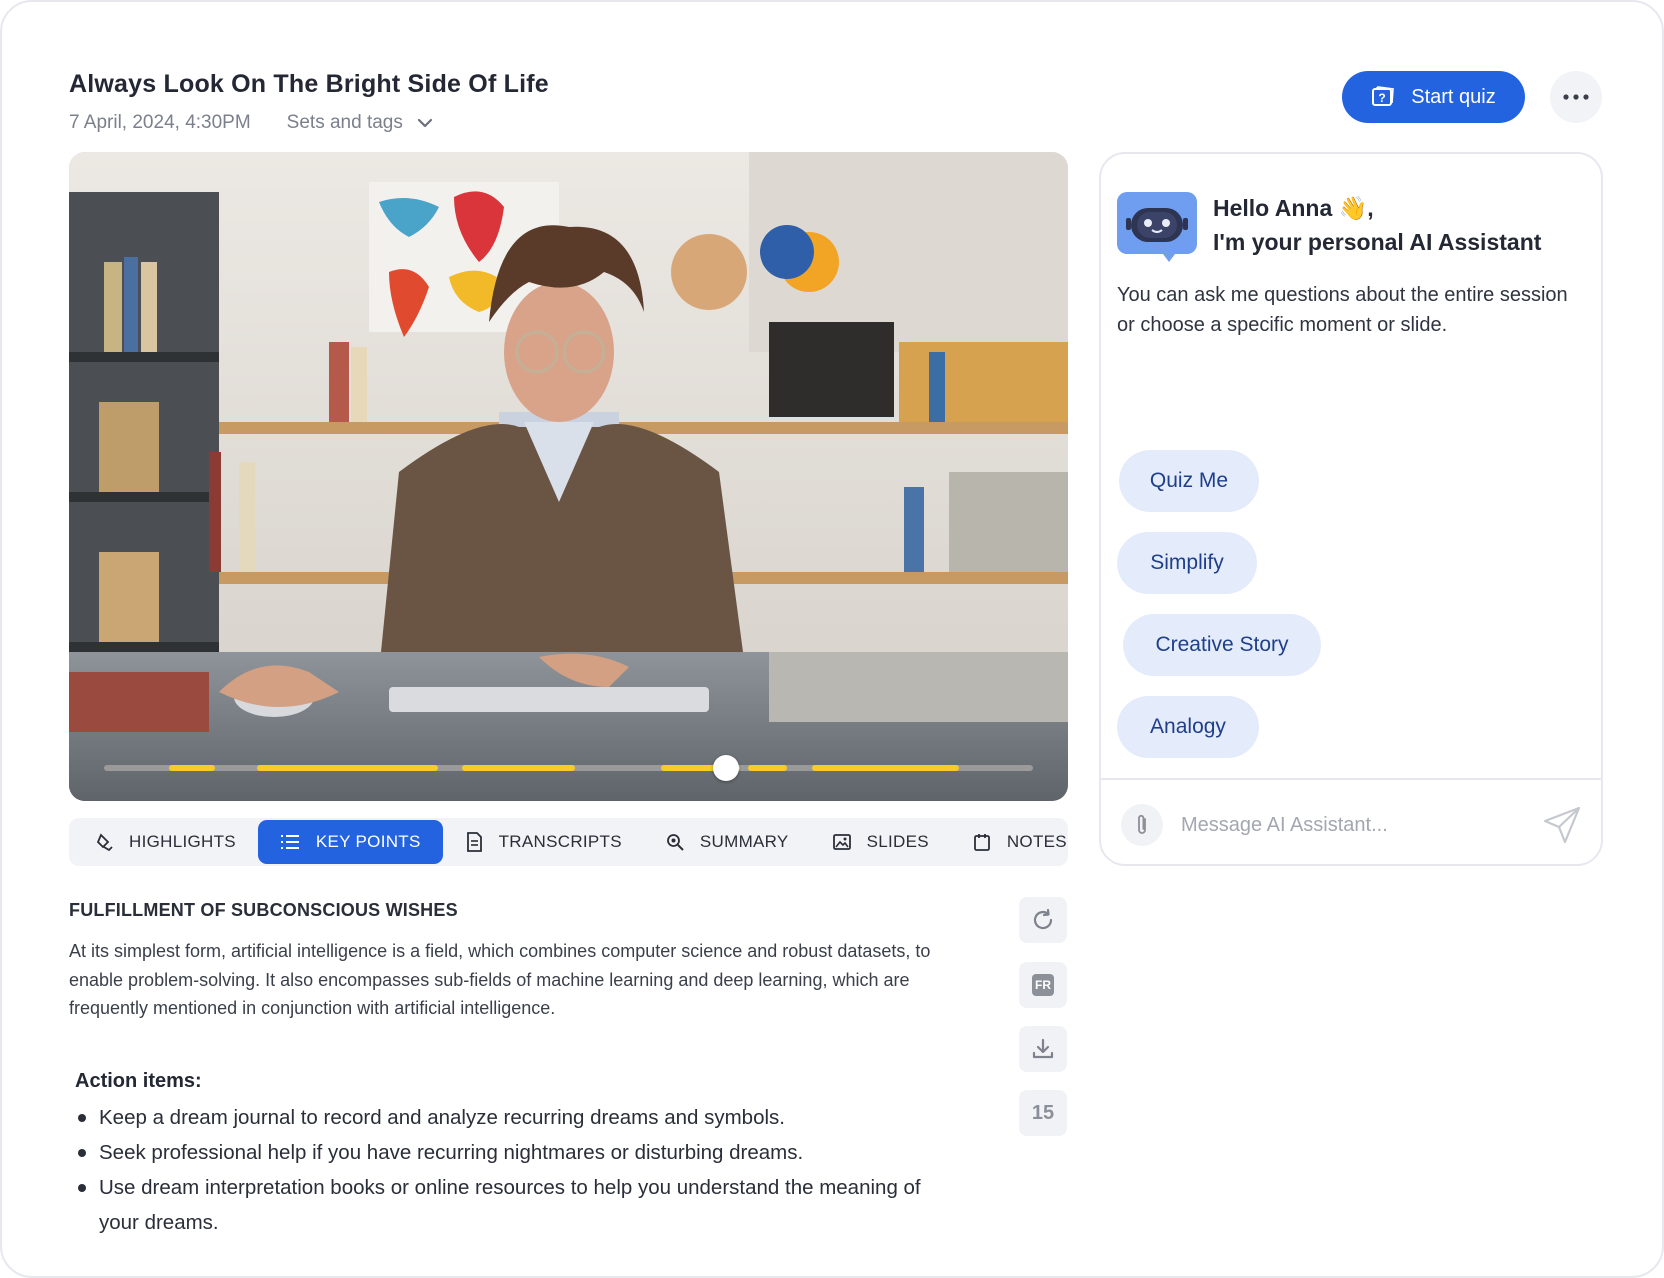 The width and height of the screenshot is (1664, 1278). I want to click on paperclip-icon, so click(1142, 824).